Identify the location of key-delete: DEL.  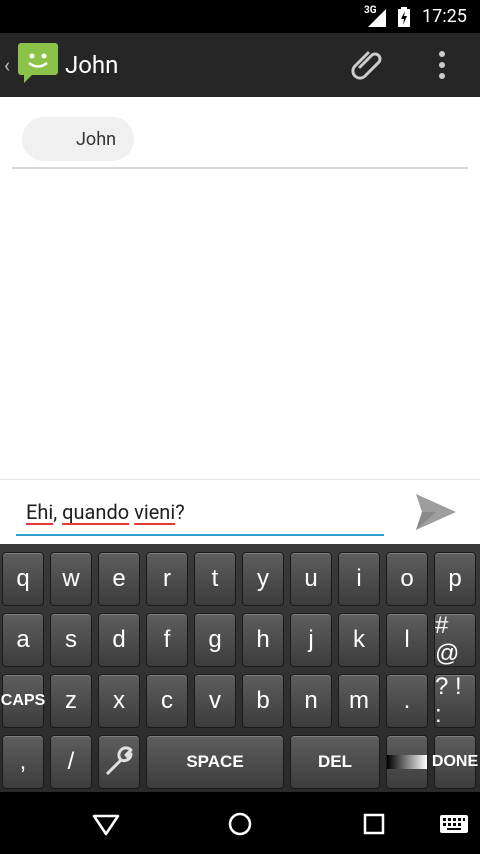
(335, 762).